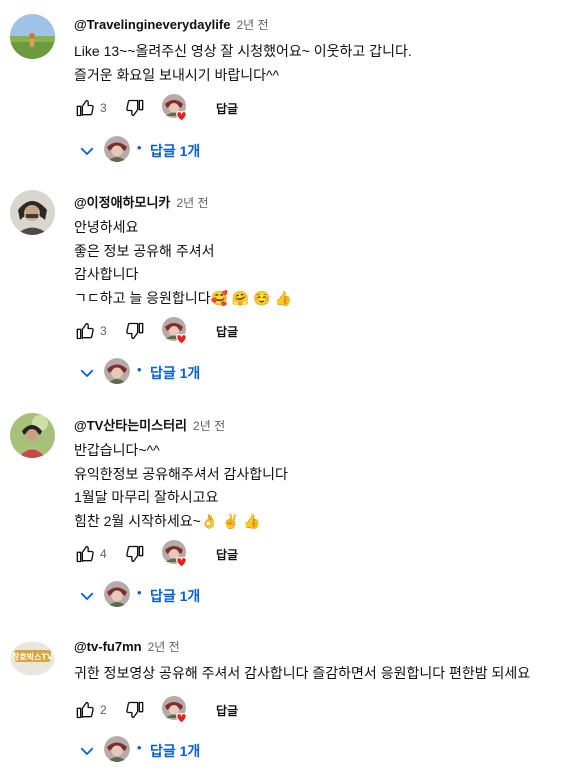 The height and width of the screenshot is (778, 584). I want to click on avatar: 창호박스TV, so click(32, 658).